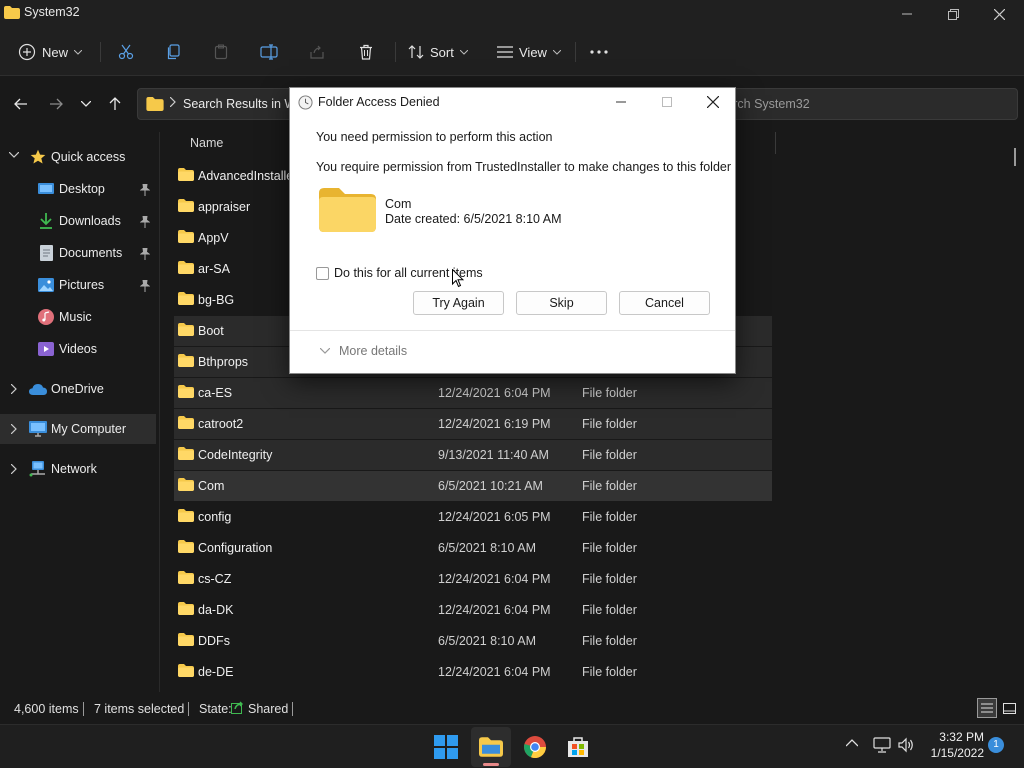 The image size is (1024, 768). Describe the element at coordinates (882, 745) in the screenshot. I see `network-status-icon` at that location.